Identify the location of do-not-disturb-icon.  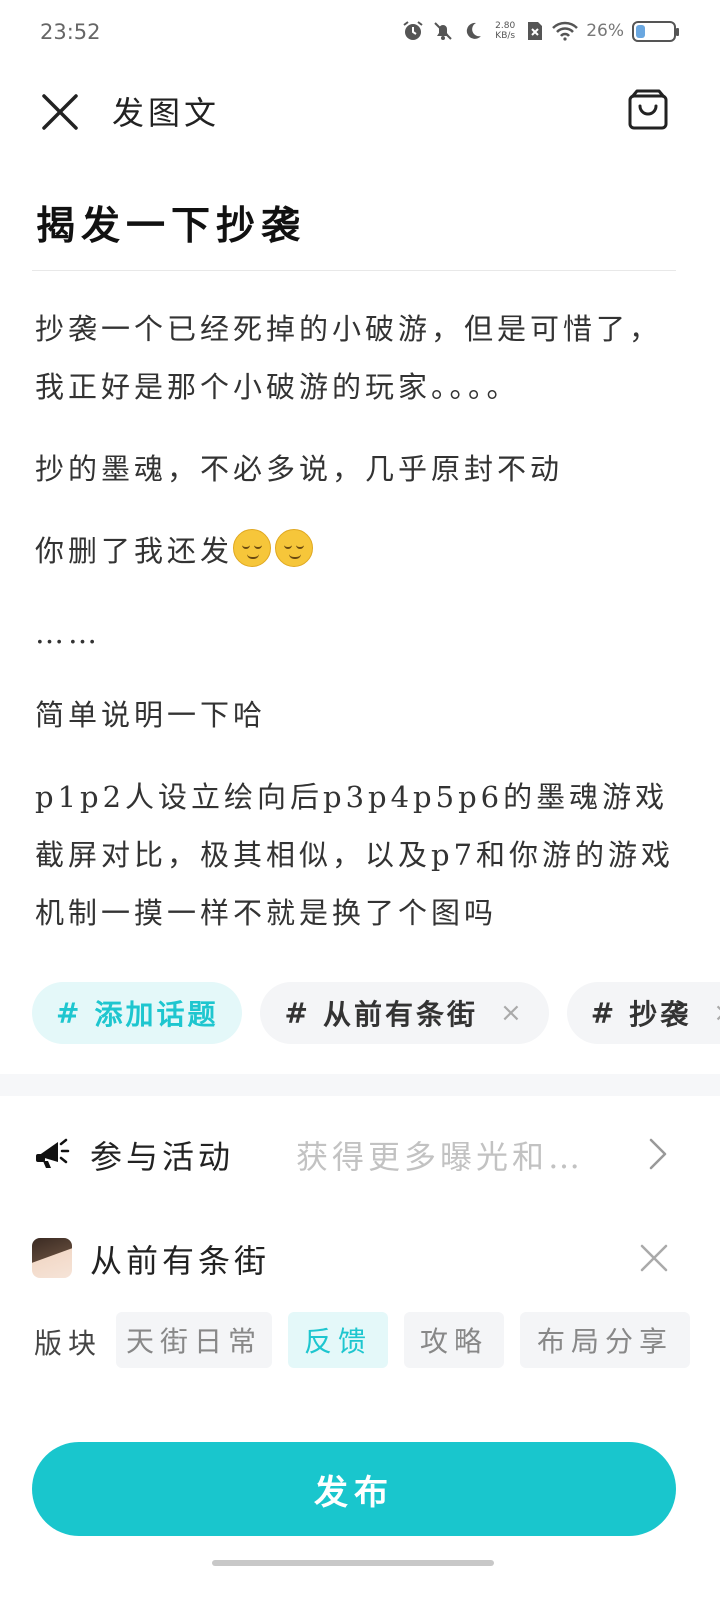
(474, 30).